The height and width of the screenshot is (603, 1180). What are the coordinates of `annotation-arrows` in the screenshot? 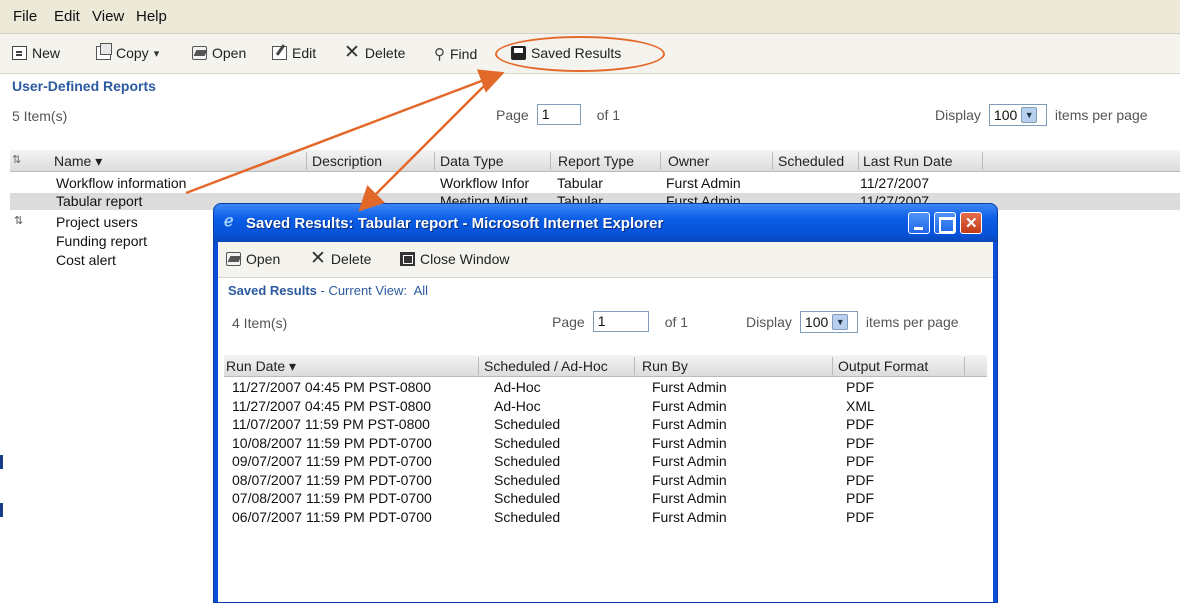 It's located at (345, 140).